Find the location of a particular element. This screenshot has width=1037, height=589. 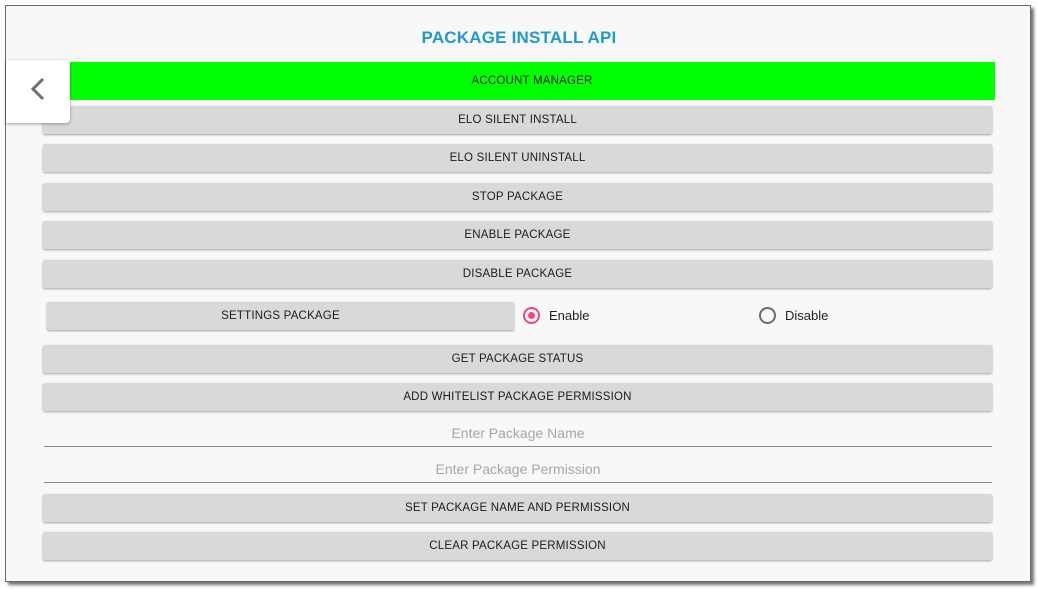

disable-radio: Disable is located at coordinates (793, 315).